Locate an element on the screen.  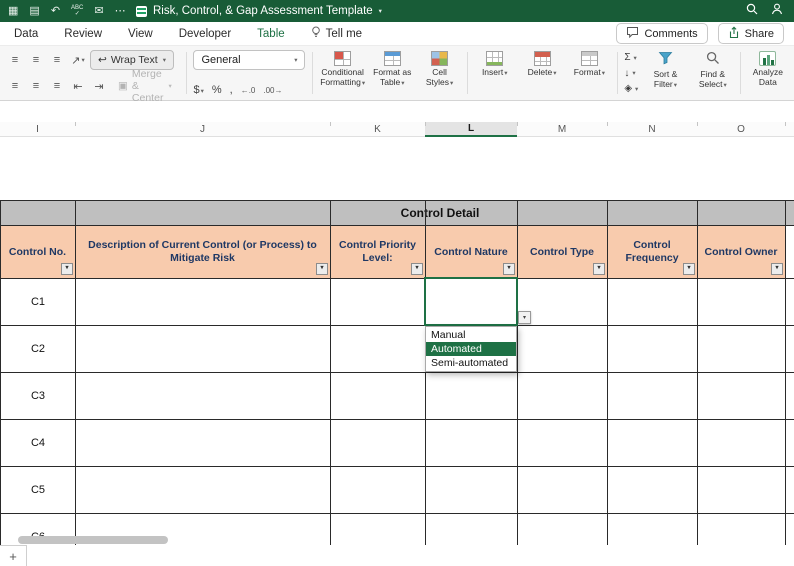
insert-button: Insert▾ is located at coordinates (495, 73).